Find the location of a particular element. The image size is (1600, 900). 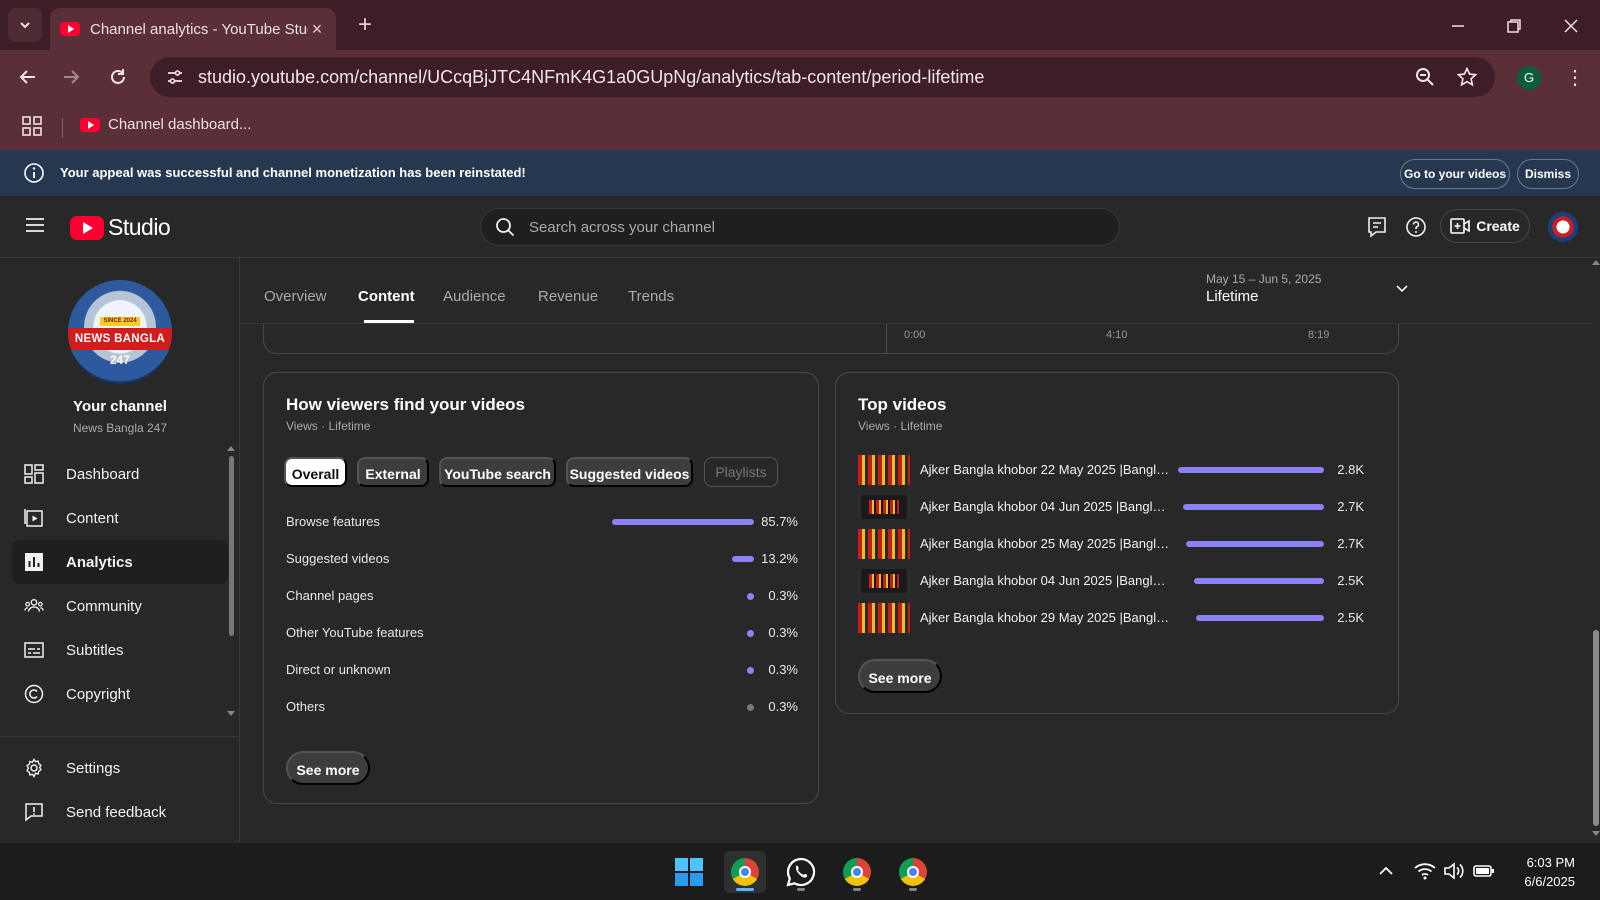

traffic-source-label: Other YouTube features is located at coordinates (355, 632).